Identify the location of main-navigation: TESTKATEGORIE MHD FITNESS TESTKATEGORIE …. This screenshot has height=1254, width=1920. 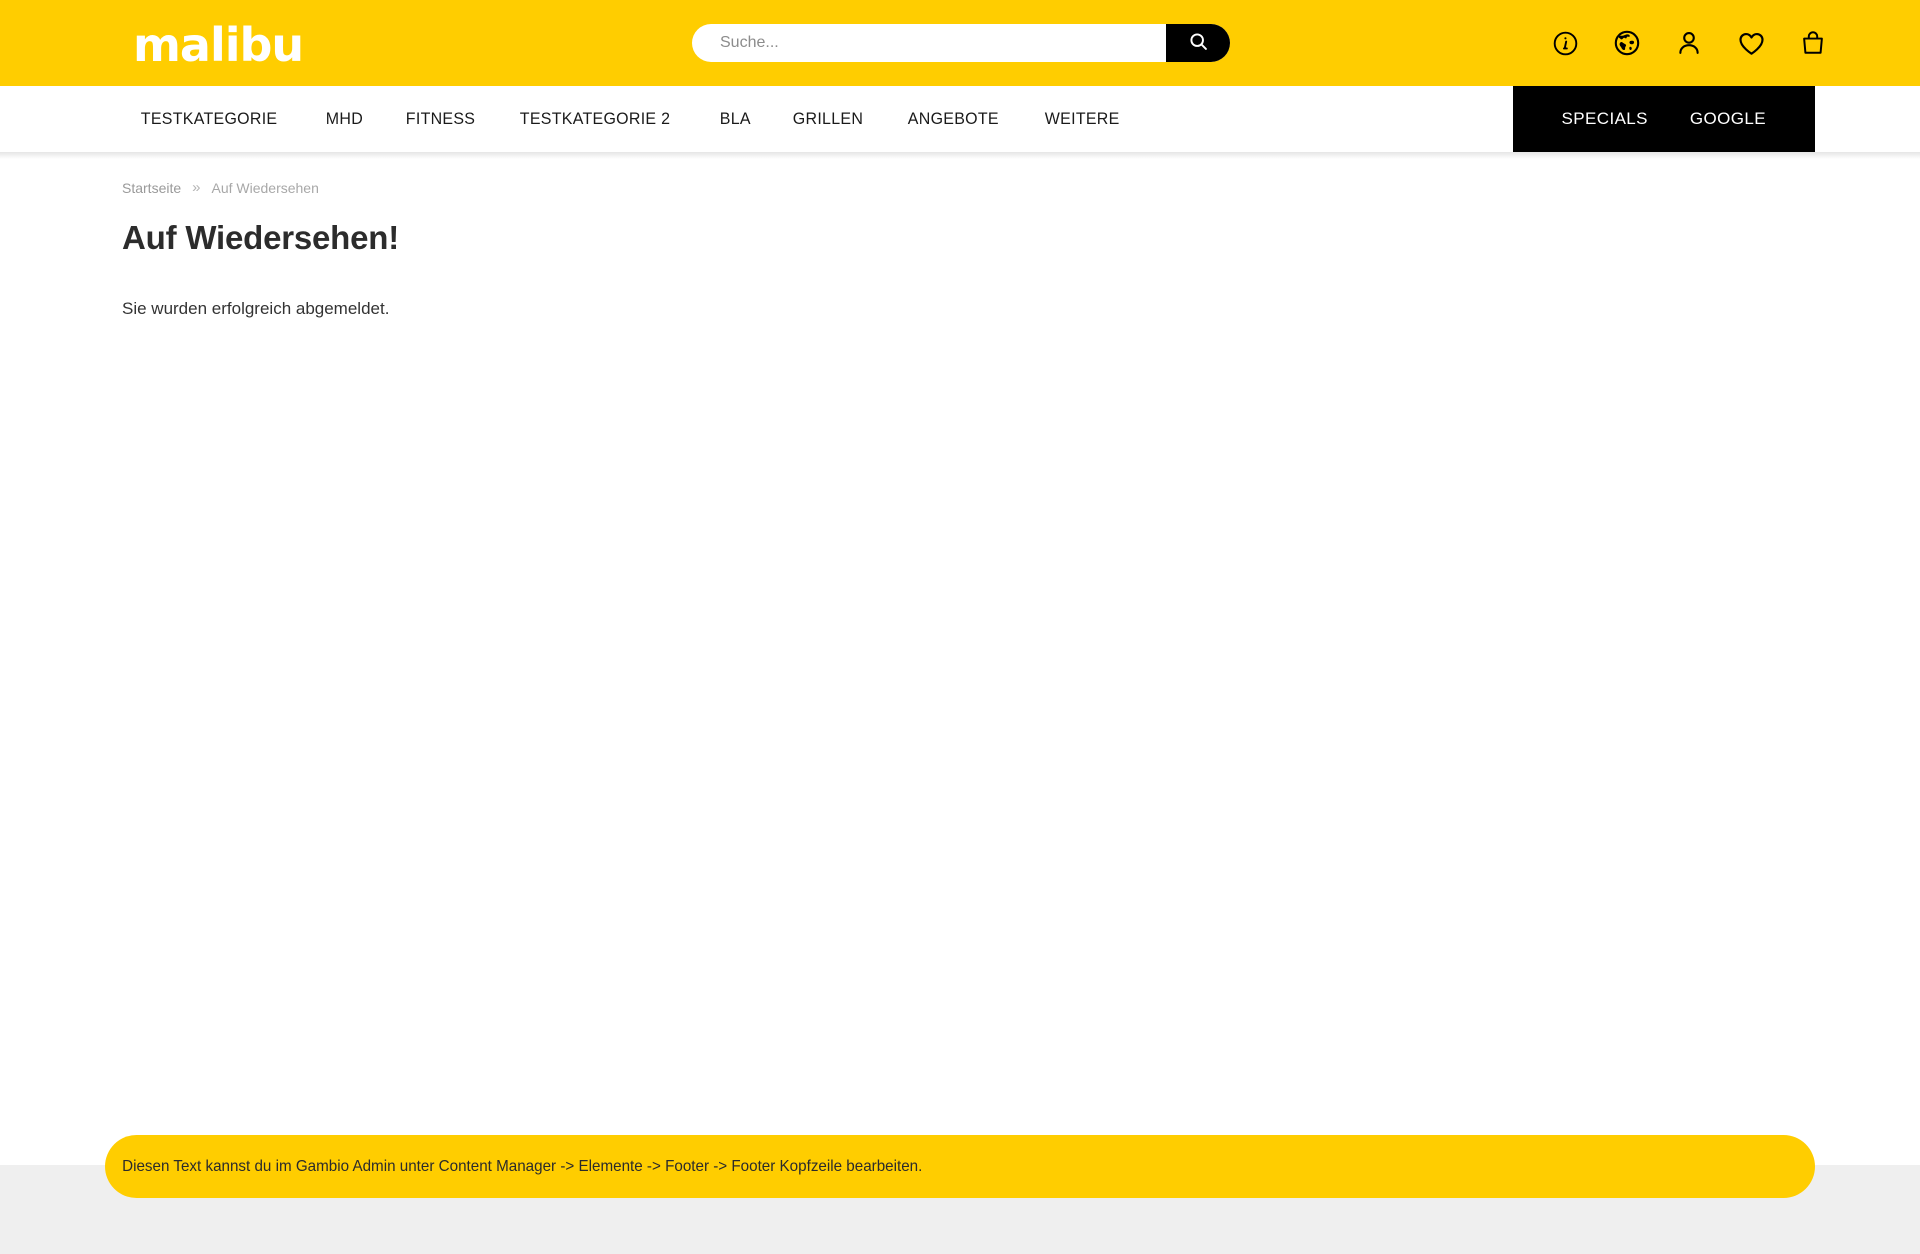
(960, 119).